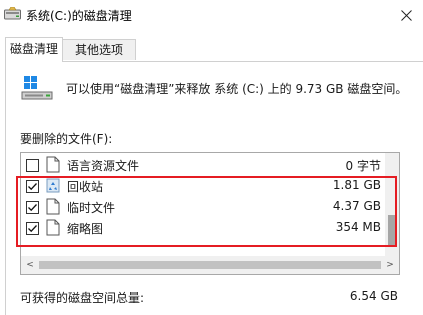 The height and width of the screenshot is (315, 423). I want to click on list-item: 语言资源文件 0 字节, so click(203, 167).